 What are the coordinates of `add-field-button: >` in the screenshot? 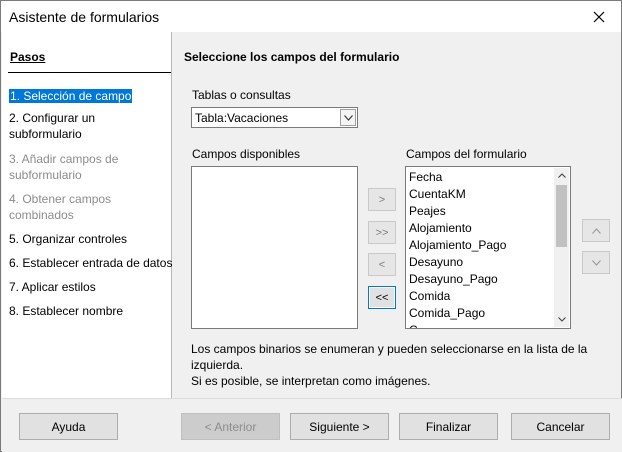 It's located at (382, 199).